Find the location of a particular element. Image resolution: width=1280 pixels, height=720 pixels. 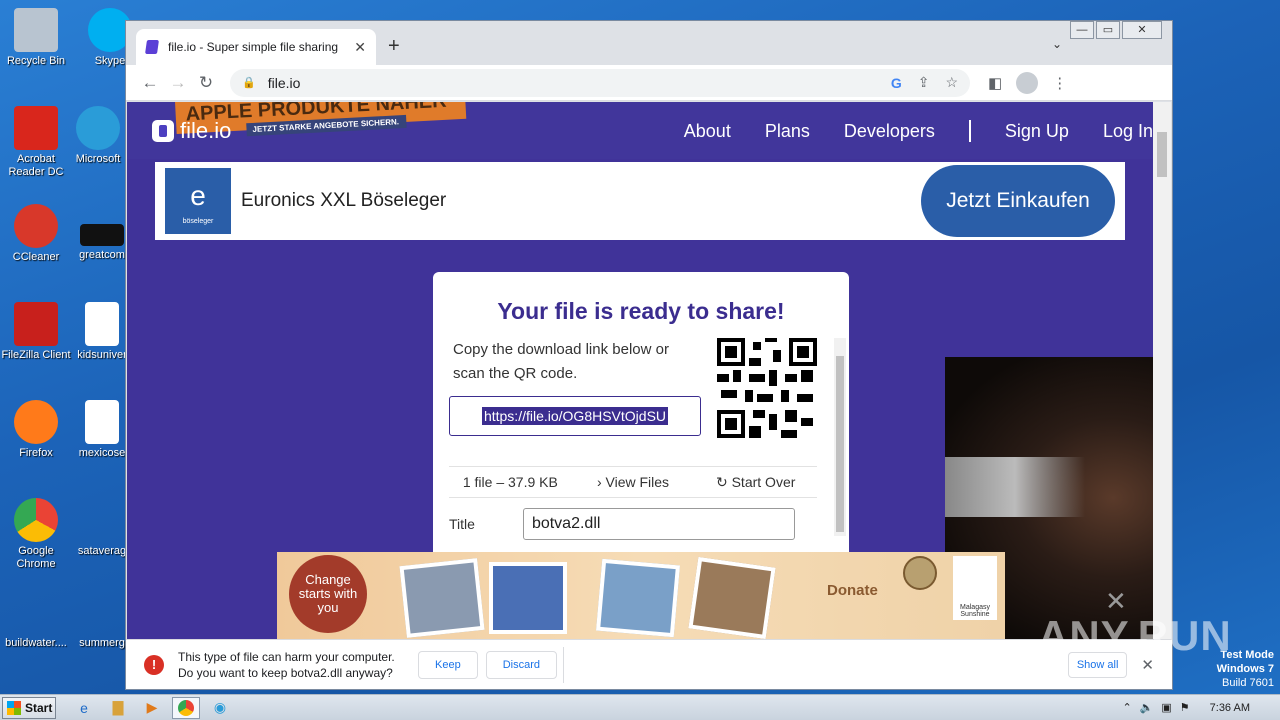

clock: 7:36 AM is located at coordinates (1230, 708).